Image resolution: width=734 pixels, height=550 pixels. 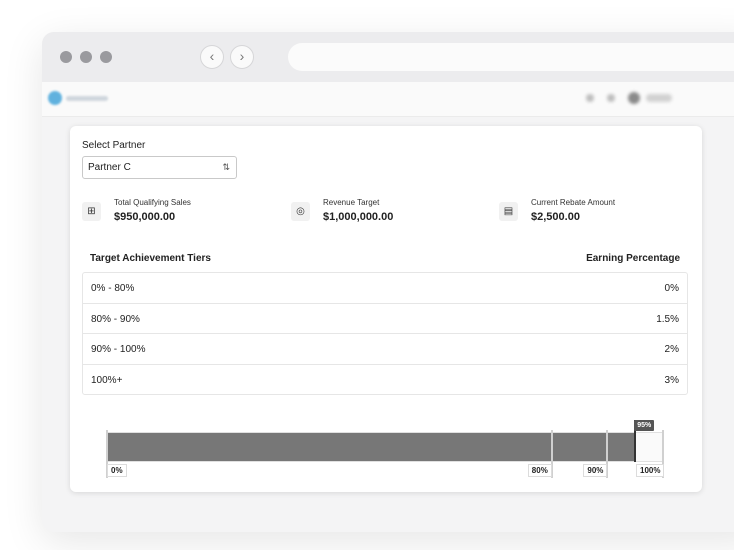 I want to click on chevron-up-down-icon: ⇅, so click(x=226, y=167).